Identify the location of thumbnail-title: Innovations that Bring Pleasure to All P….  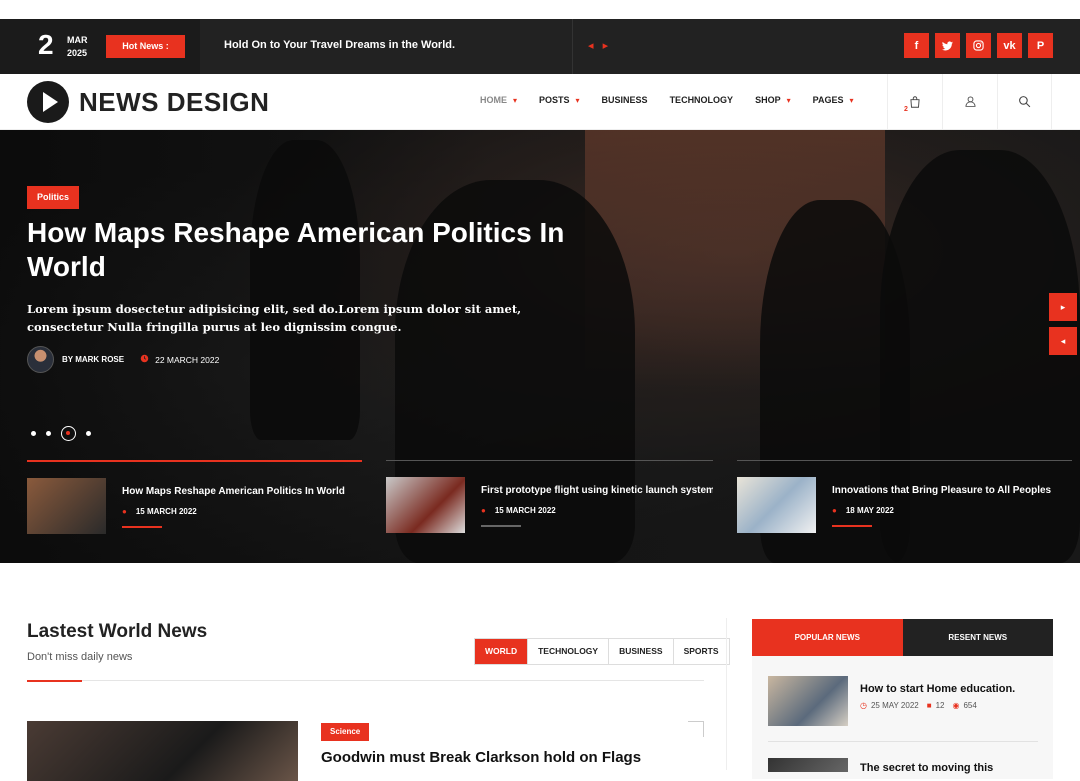
(942, 490).